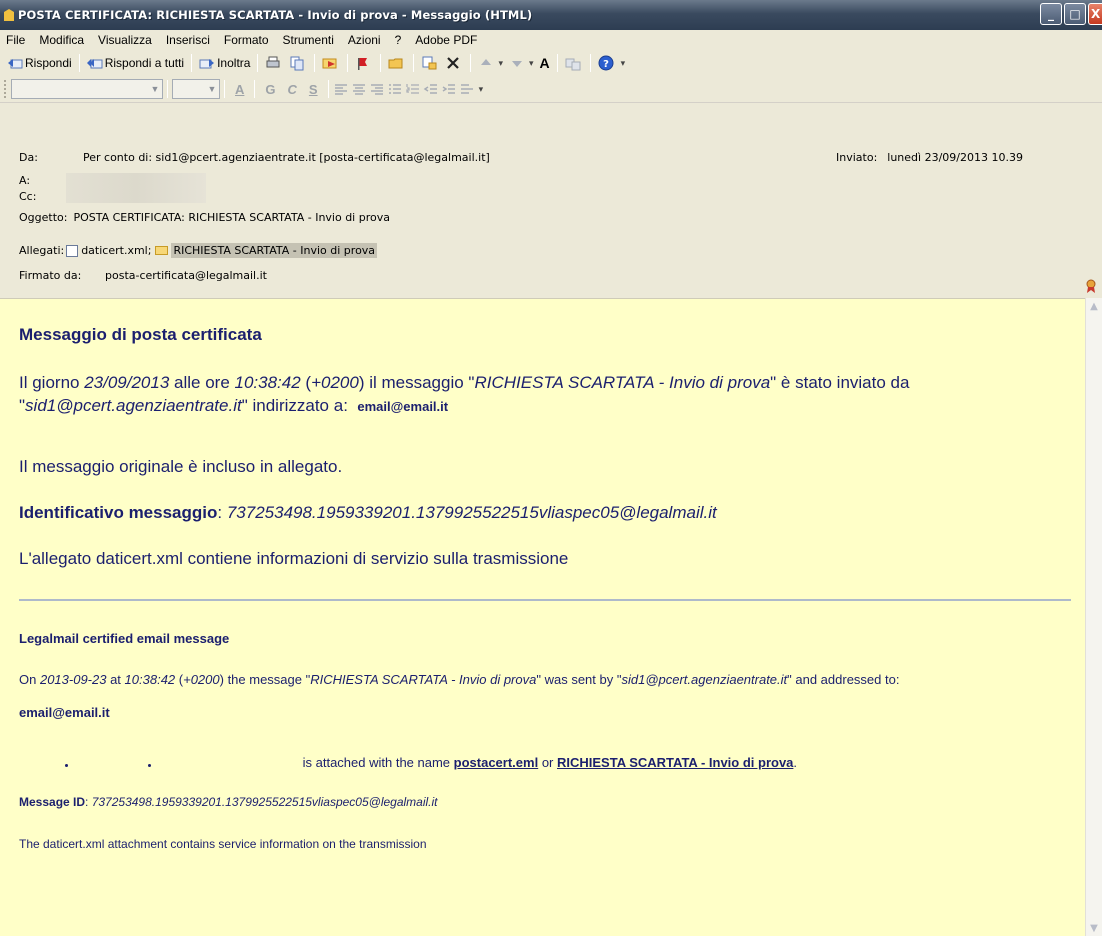 The width and height of the screenshot is (1102, 936). Describe the element at coordinates (313, 89) in the screenshot. I see `underline-button: S` at that location.